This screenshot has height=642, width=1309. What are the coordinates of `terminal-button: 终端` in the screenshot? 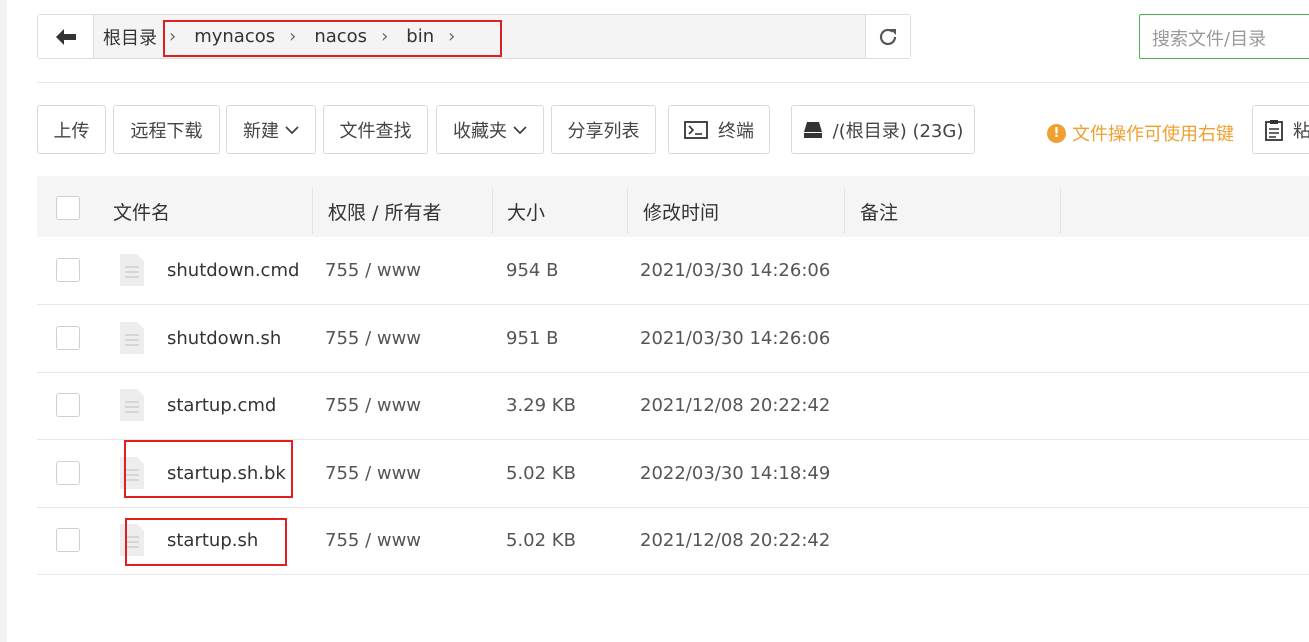 It's located at (719, 129).